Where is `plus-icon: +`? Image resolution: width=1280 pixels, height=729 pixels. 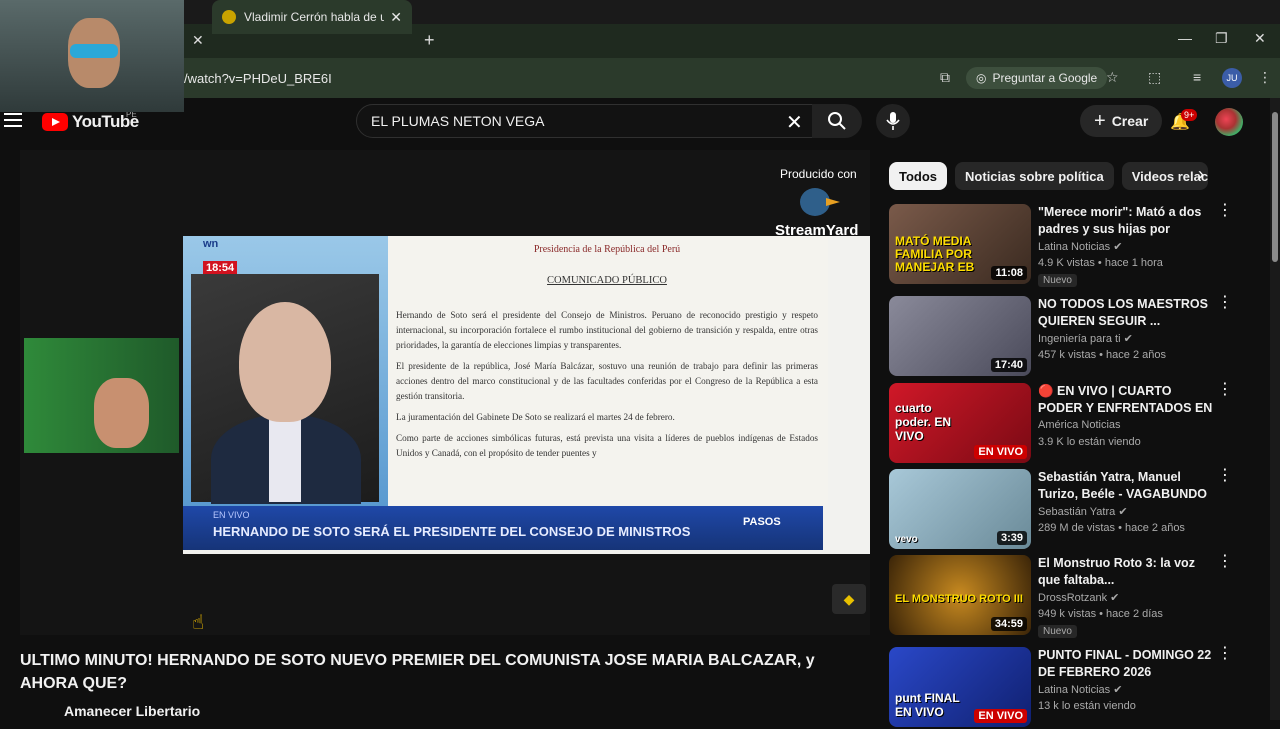 plus-icon: + is located at coordinates (1100, 120).